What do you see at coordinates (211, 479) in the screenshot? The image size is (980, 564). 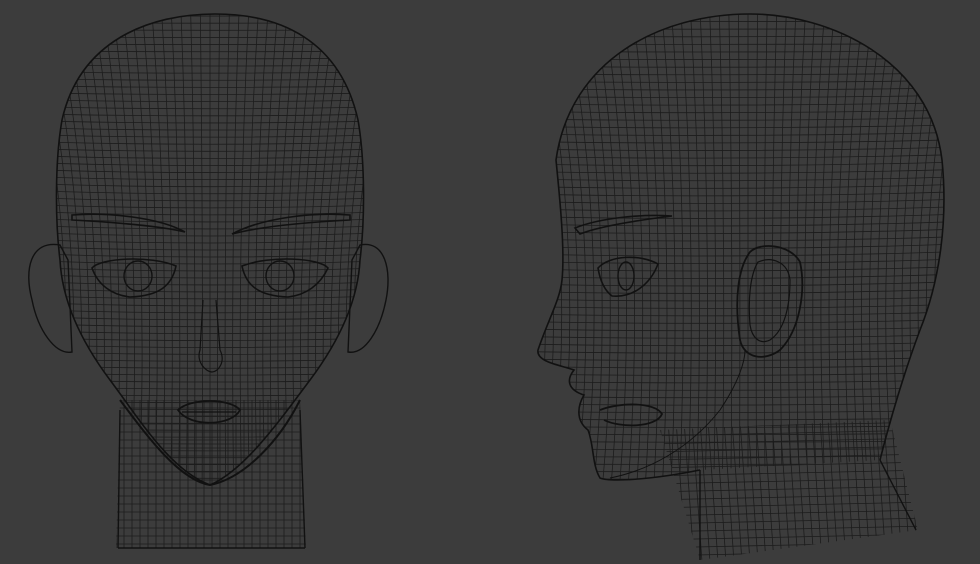 I see `front-neck-outline` at bounding box center [211, 479].